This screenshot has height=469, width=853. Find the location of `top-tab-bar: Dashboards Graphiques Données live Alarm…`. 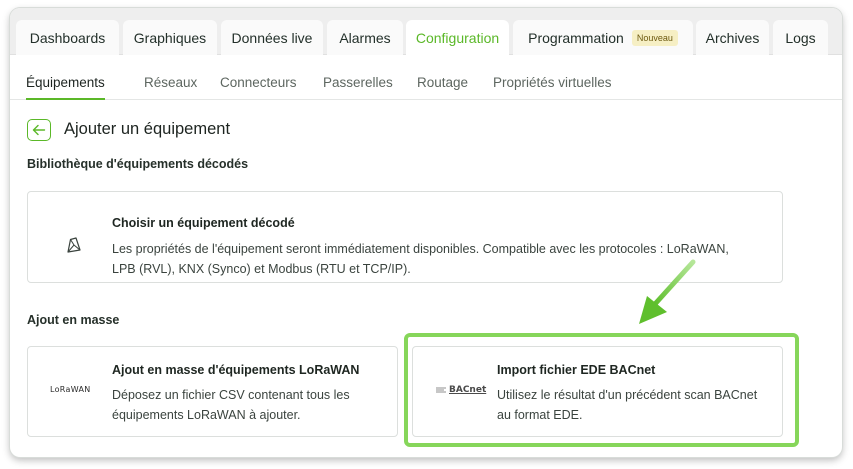

top-tab-bar: Dashboards Graphiques Données live Alarm… is located at coordinates (426, 32).